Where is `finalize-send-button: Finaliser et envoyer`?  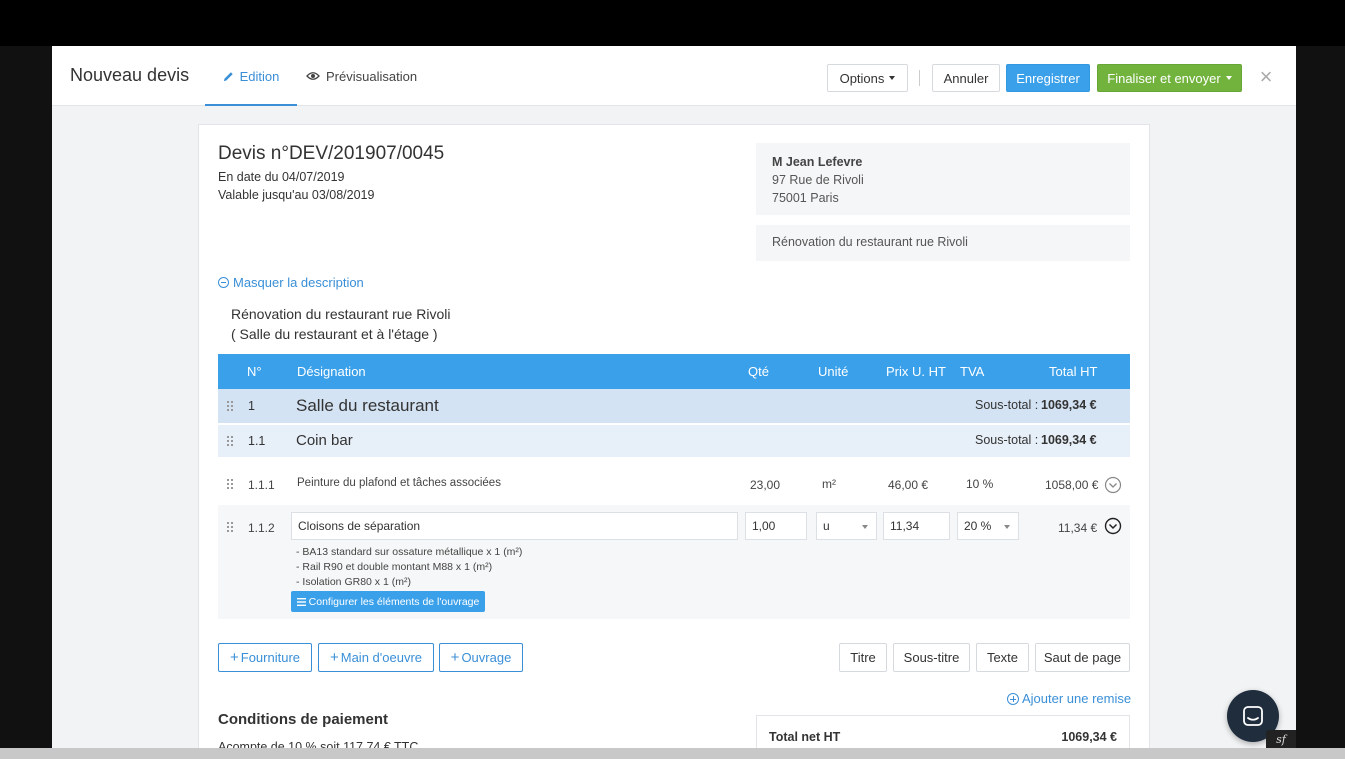 finalize-send-button: Finaliser et envoyer is located at coordinates (1169, 78).